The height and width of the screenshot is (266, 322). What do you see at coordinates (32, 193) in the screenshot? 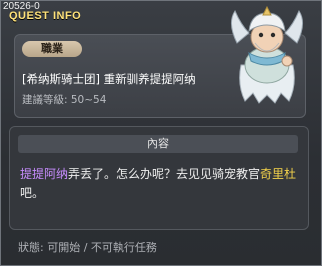
I see `description-text-end: 吧。` at bounding box center [32, 193].